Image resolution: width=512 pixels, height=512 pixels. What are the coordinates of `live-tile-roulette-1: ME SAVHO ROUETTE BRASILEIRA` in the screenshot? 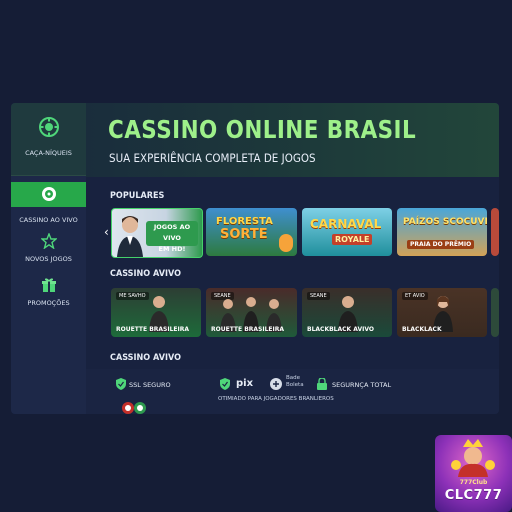 It's located at (156, 312).